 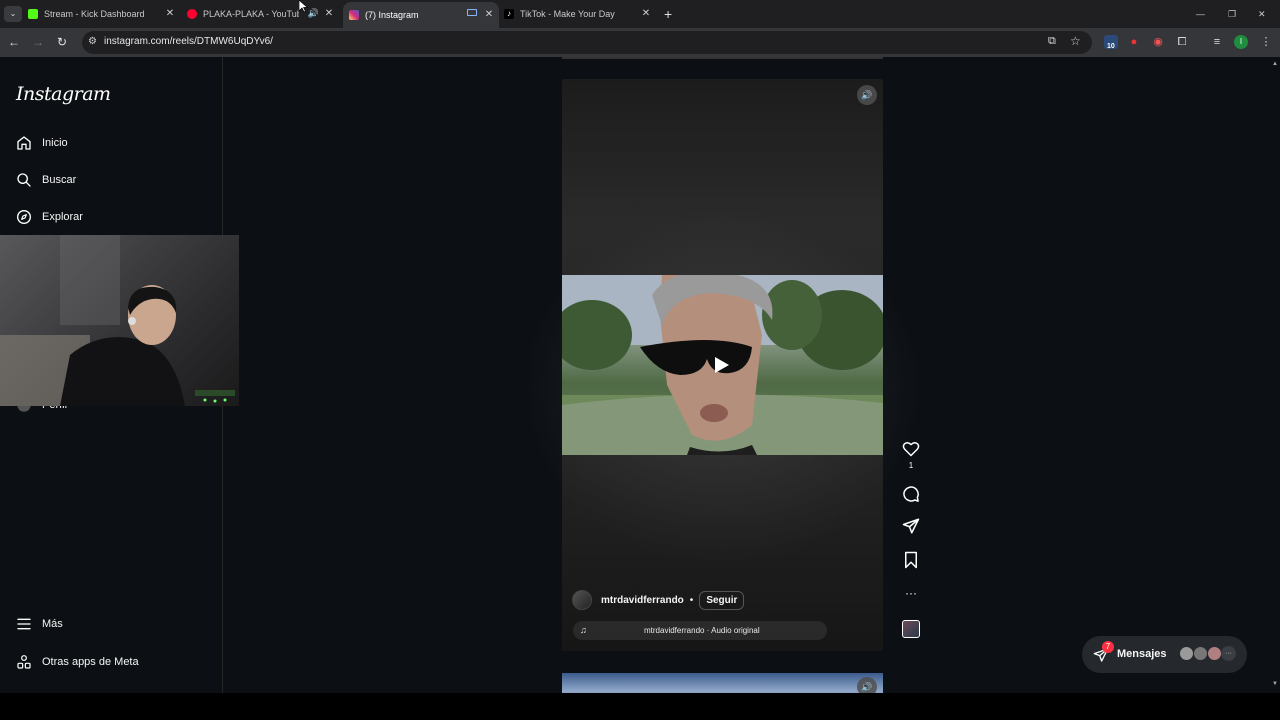 What do you see at coordinates (90, 662) in the screenshot?
I see `sidebar-item-label: Otras apps de Meta` at bounding box center [90, 662].